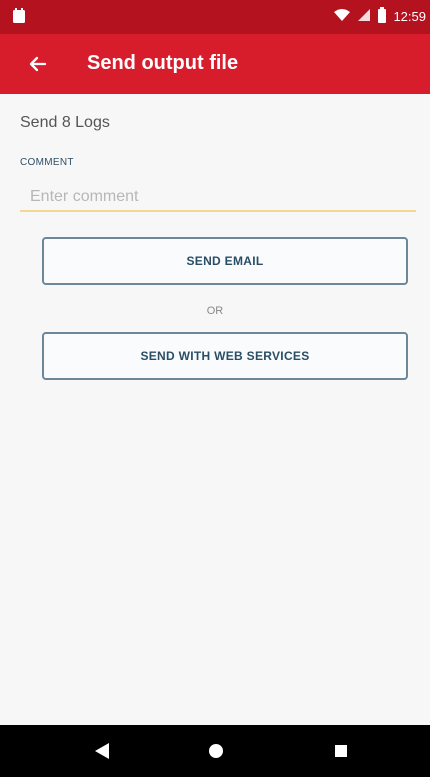 The height and width of the screenshot is (777, 430). I want to click on recents-square-icon, so click(341, 751).